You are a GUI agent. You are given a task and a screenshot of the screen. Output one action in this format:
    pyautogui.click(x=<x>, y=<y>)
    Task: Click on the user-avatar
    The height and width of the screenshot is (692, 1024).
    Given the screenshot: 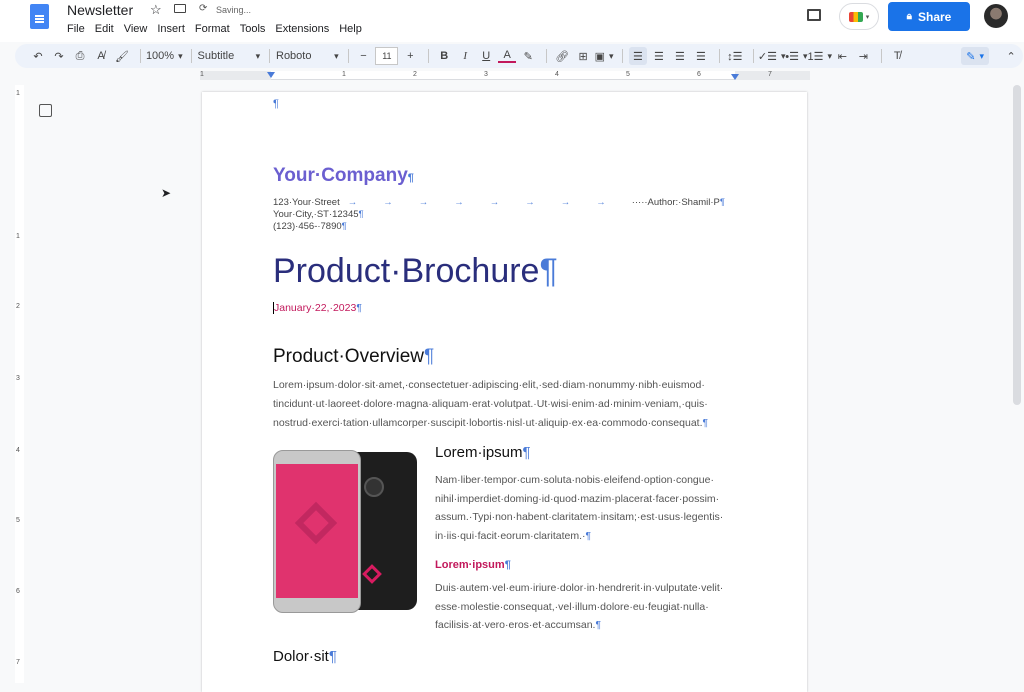 What is the action you would take?
    pyautogui.click(x=996, y=16)
    